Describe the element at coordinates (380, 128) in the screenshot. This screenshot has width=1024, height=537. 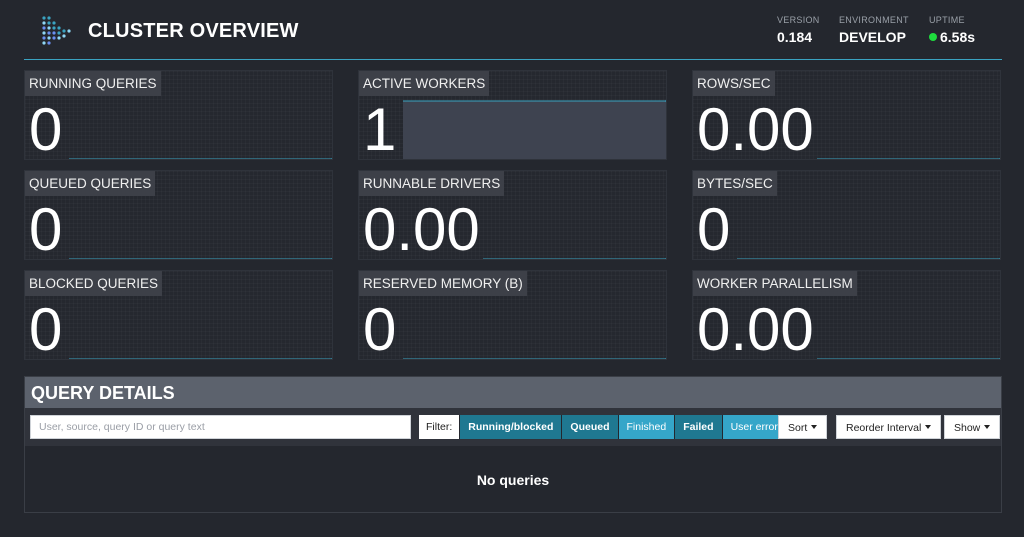
I see `metric-value: 1` at that location.